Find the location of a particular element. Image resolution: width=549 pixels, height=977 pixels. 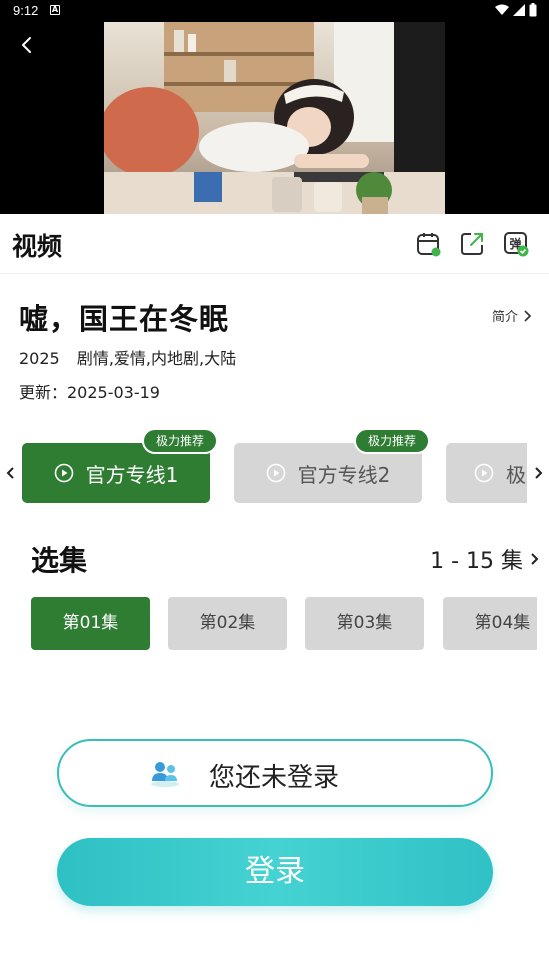

source-list: 官方专线1 极力推荐 官方专线2 极力推荐 极 is located at coordinates (274, 468).